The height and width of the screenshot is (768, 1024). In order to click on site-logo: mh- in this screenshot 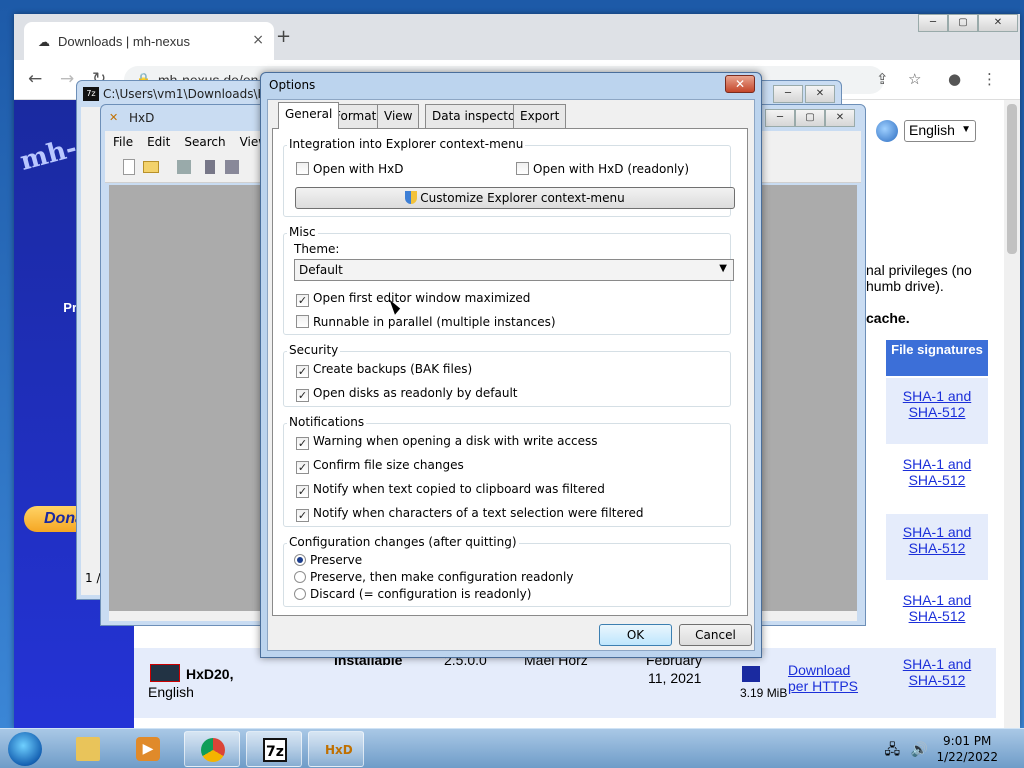, I will do `click(49, 155)`.